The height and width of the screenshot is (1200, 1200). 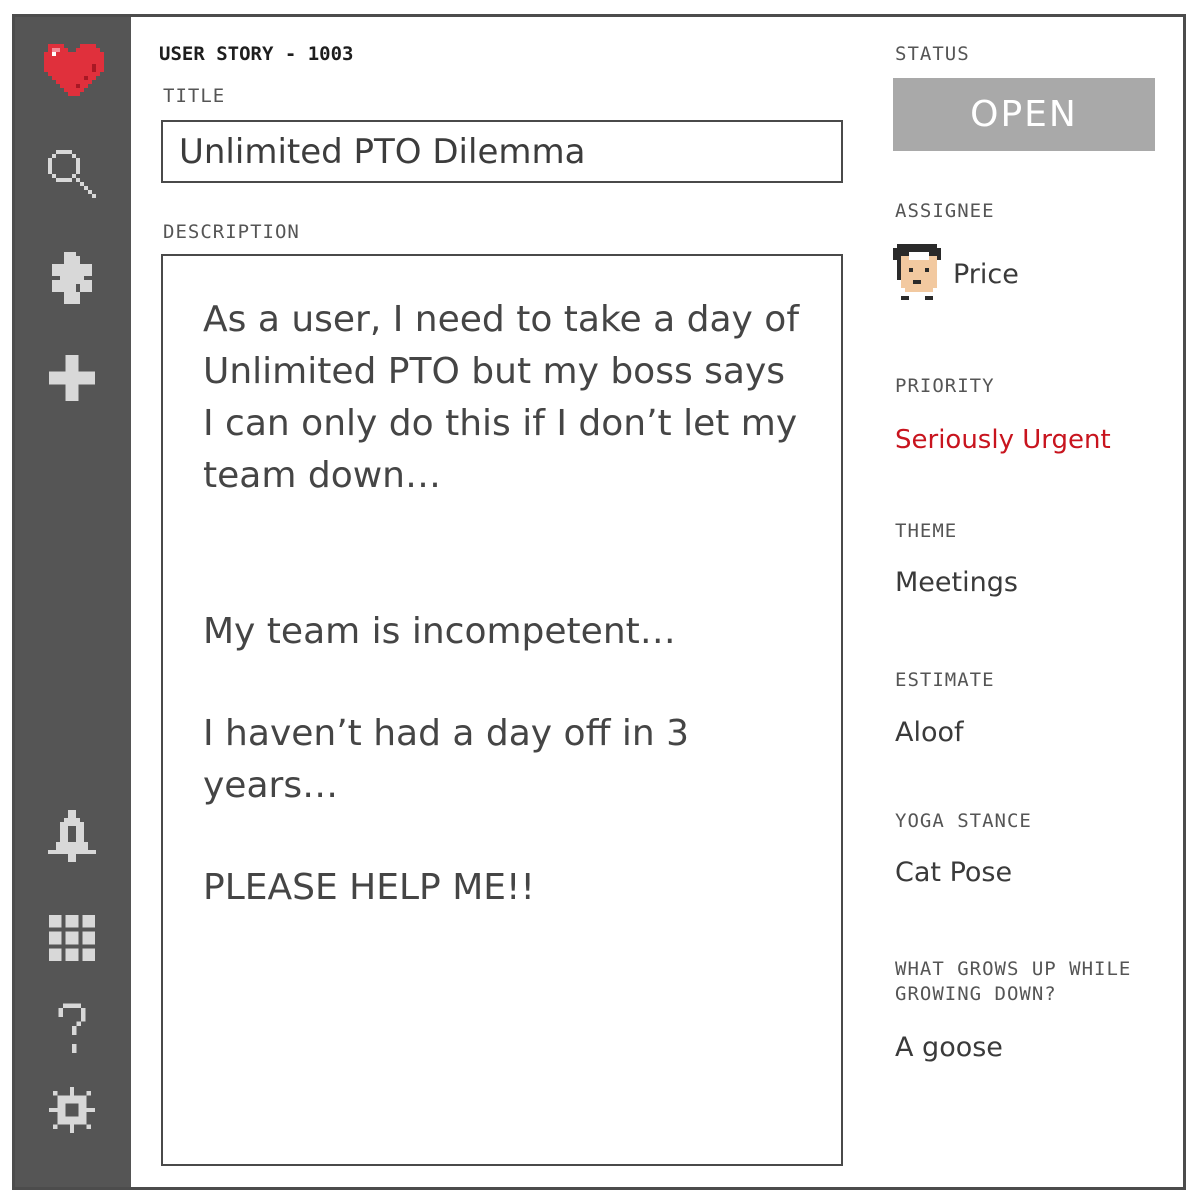 What do you see at coordinates (976, 994) in the screenshot?
I see `riddle-label-line2: GROWING DOWN?` at bounding box center [976, 994].